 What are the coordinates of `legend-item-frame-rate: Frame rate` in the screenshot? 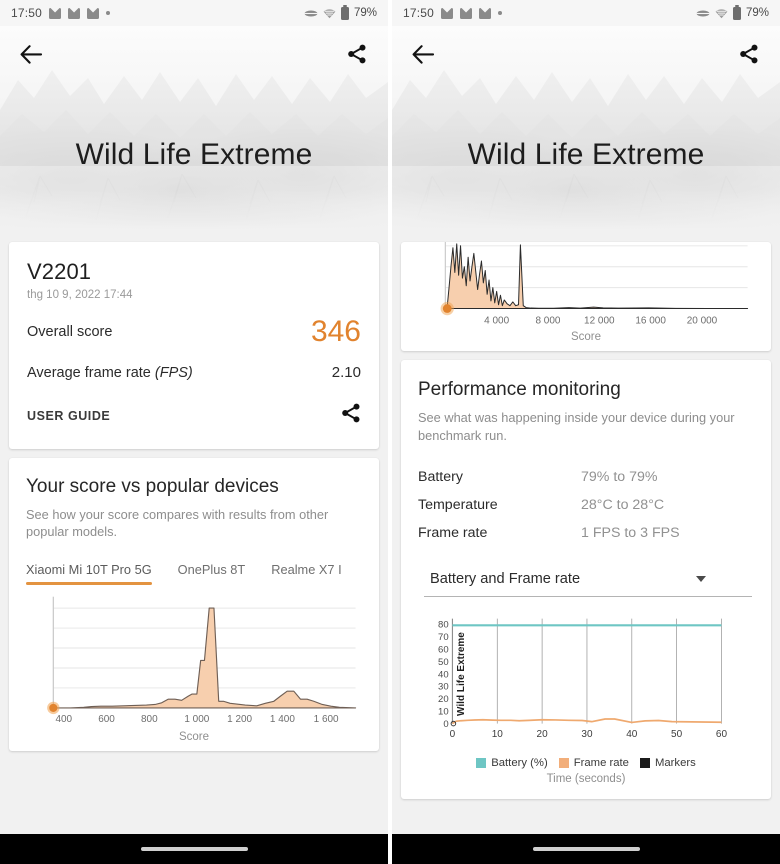 It's located at (593, 762).